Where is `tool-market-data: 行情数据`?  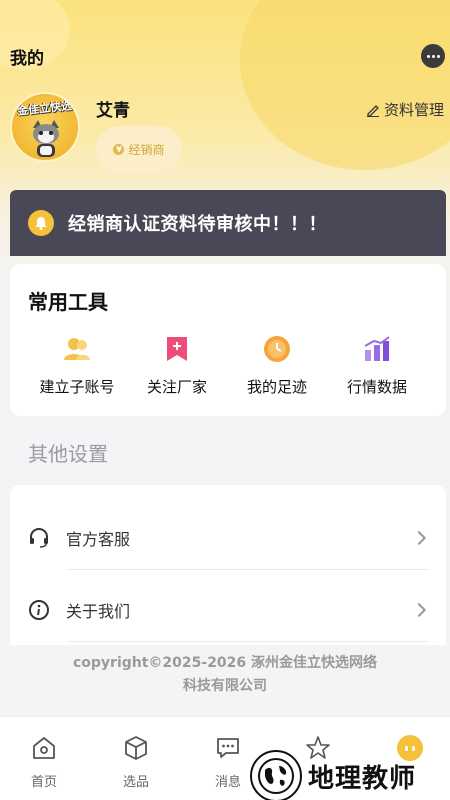
tool-market-data: 行情数据 is located at coordinates (377, 365).